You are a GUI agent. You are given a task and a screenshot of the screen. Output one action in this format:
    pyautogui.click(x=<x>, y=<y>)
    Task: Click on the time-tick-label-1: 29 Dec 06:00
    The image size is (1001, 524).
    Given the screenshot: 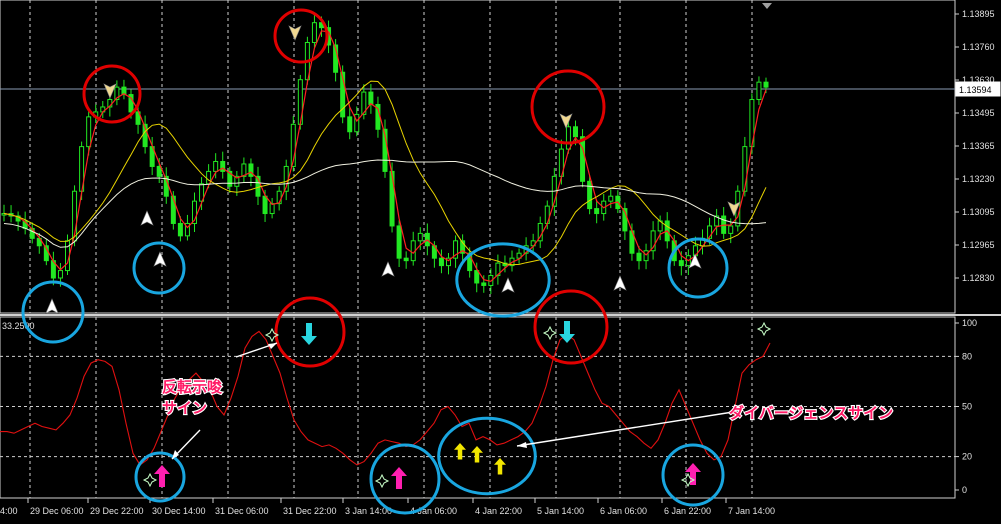 What is the action you would take?
    pyautogui.click(x=57, y=511)
    